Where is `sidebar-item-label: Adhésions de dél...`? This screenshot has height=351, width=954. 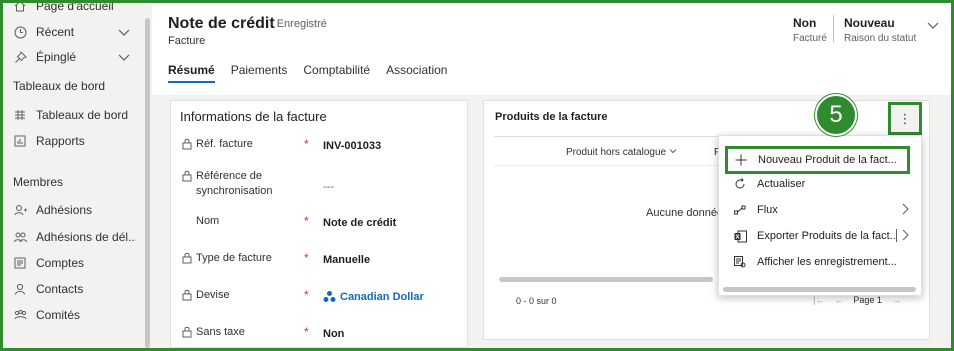
sidebar-item-label: Adhésions de dél... is located at coordinates (86, 237).